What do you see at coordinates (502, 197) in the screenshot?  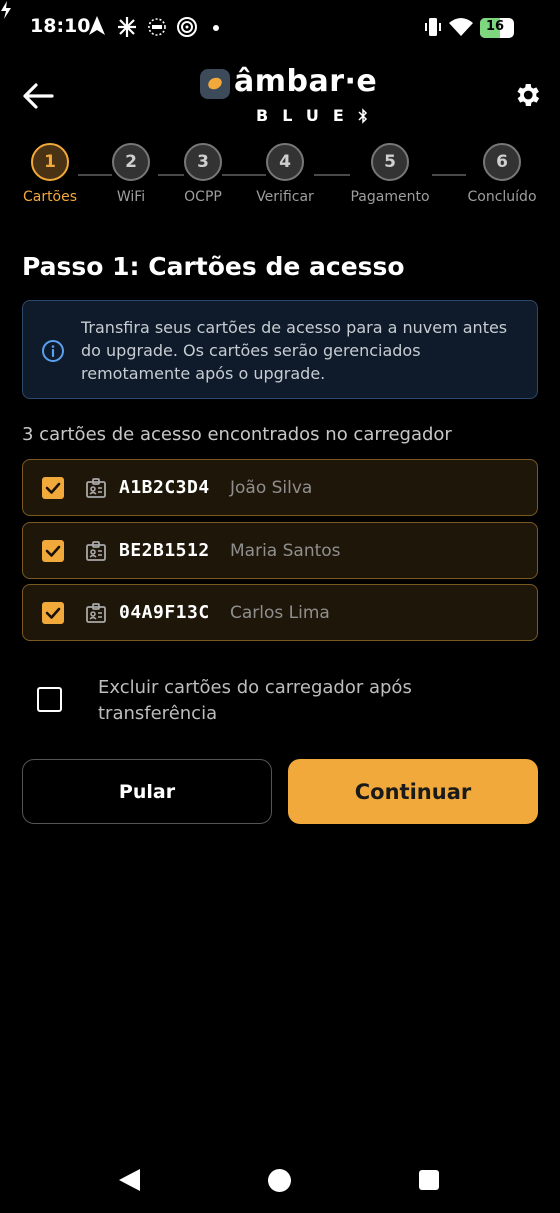 I see `step-label: Concluído` at bounding box center [502, 197].